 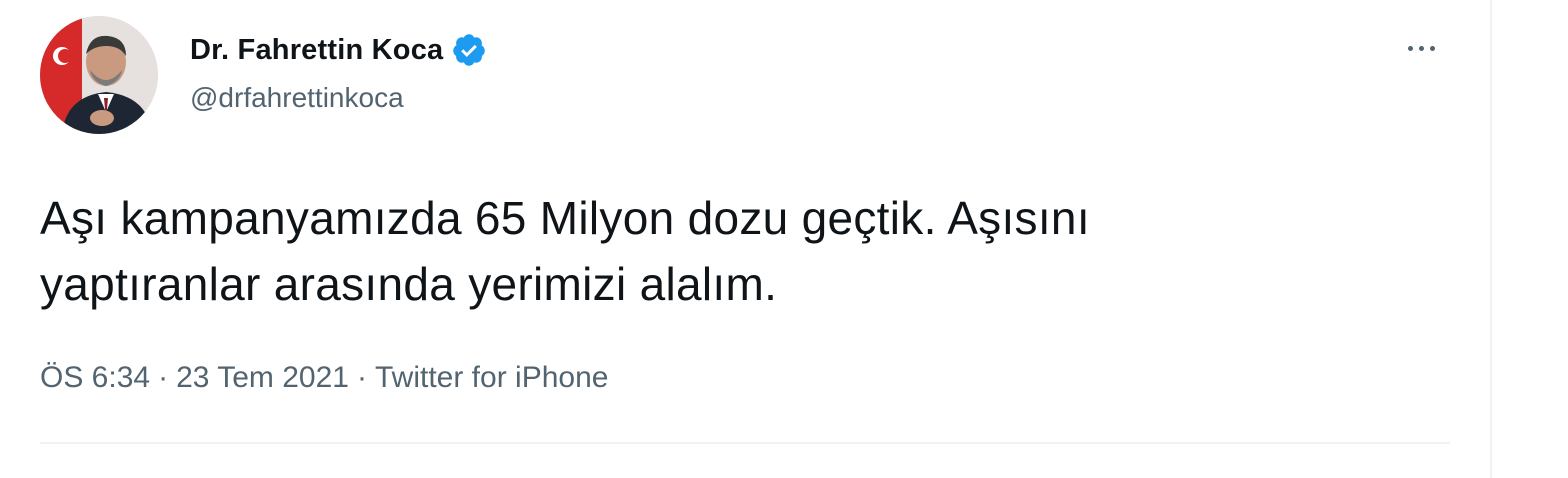 I want to click on divider, so click(x=745, y=443).